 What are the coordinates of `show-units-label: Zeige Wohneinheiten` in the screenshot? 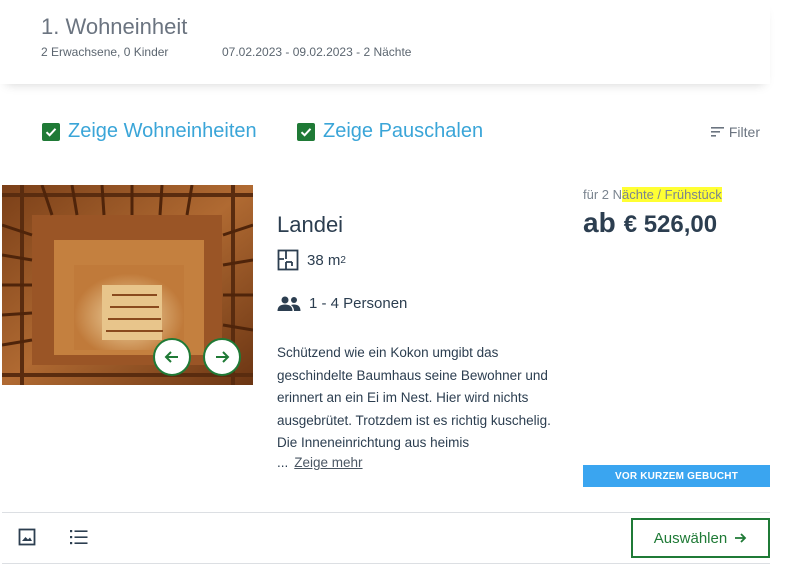 It's located at (162, 131).